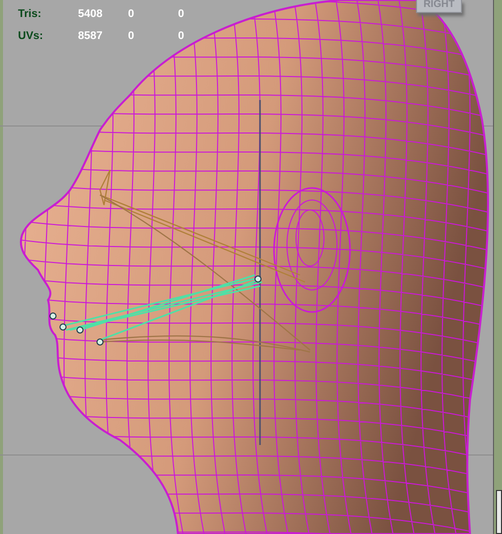 This screenshot has height=534, width=502. I want to click on stat-label: Tris:, so click(30, 14).